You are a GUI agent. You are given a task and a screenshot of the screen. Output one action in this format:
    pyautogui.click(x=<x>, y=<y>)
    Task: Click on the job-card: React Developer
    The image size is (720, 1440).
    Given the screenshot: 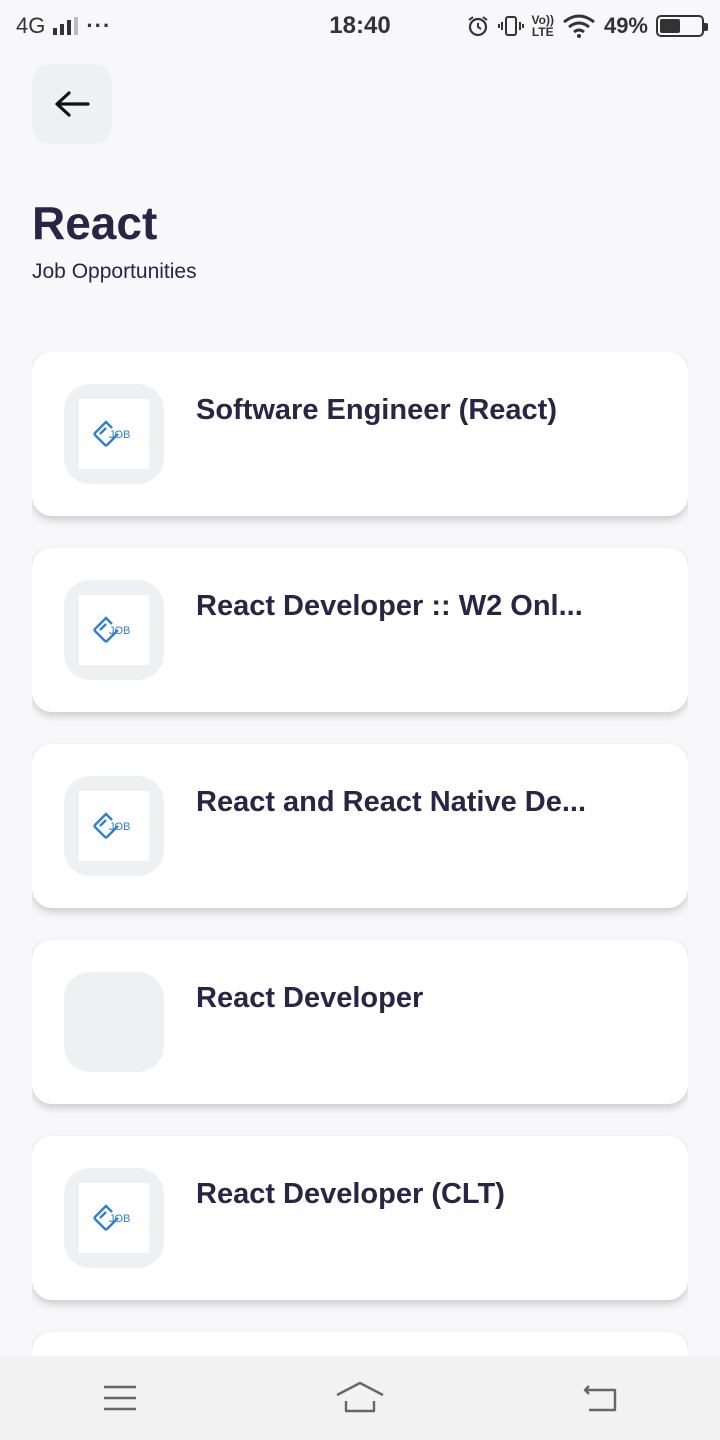 What is the action you would take?
    pyautogui.click(x=360, y=1022)
    